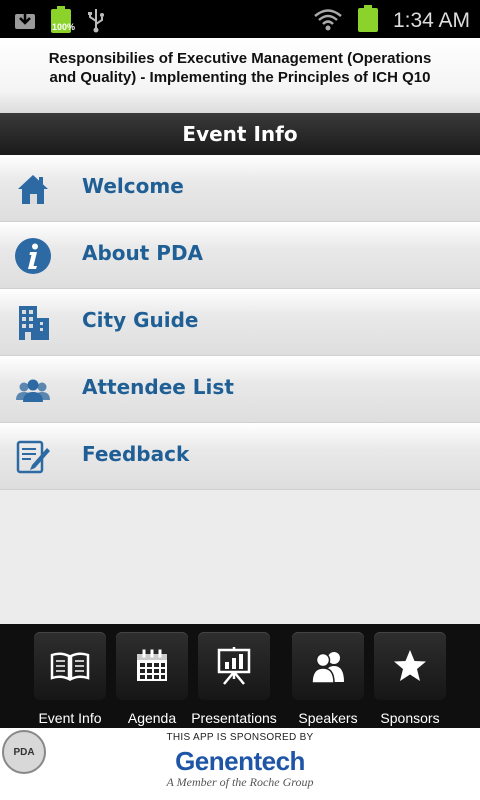 This screenshot has height=800, width=480. Describe the element at coordinates (70, 666) in the screenshot. I see `book-icon` at that location.